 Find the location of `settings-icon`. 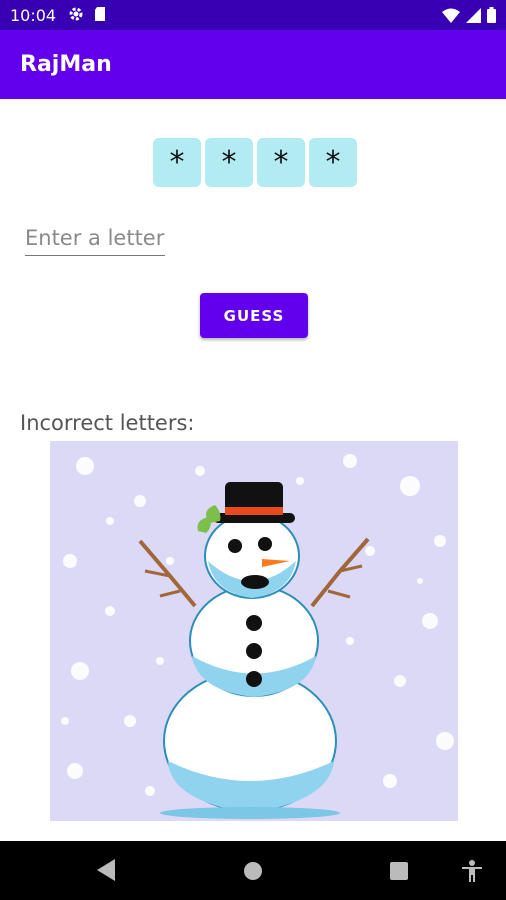

settings-icon is located at coordinates (76, 16).